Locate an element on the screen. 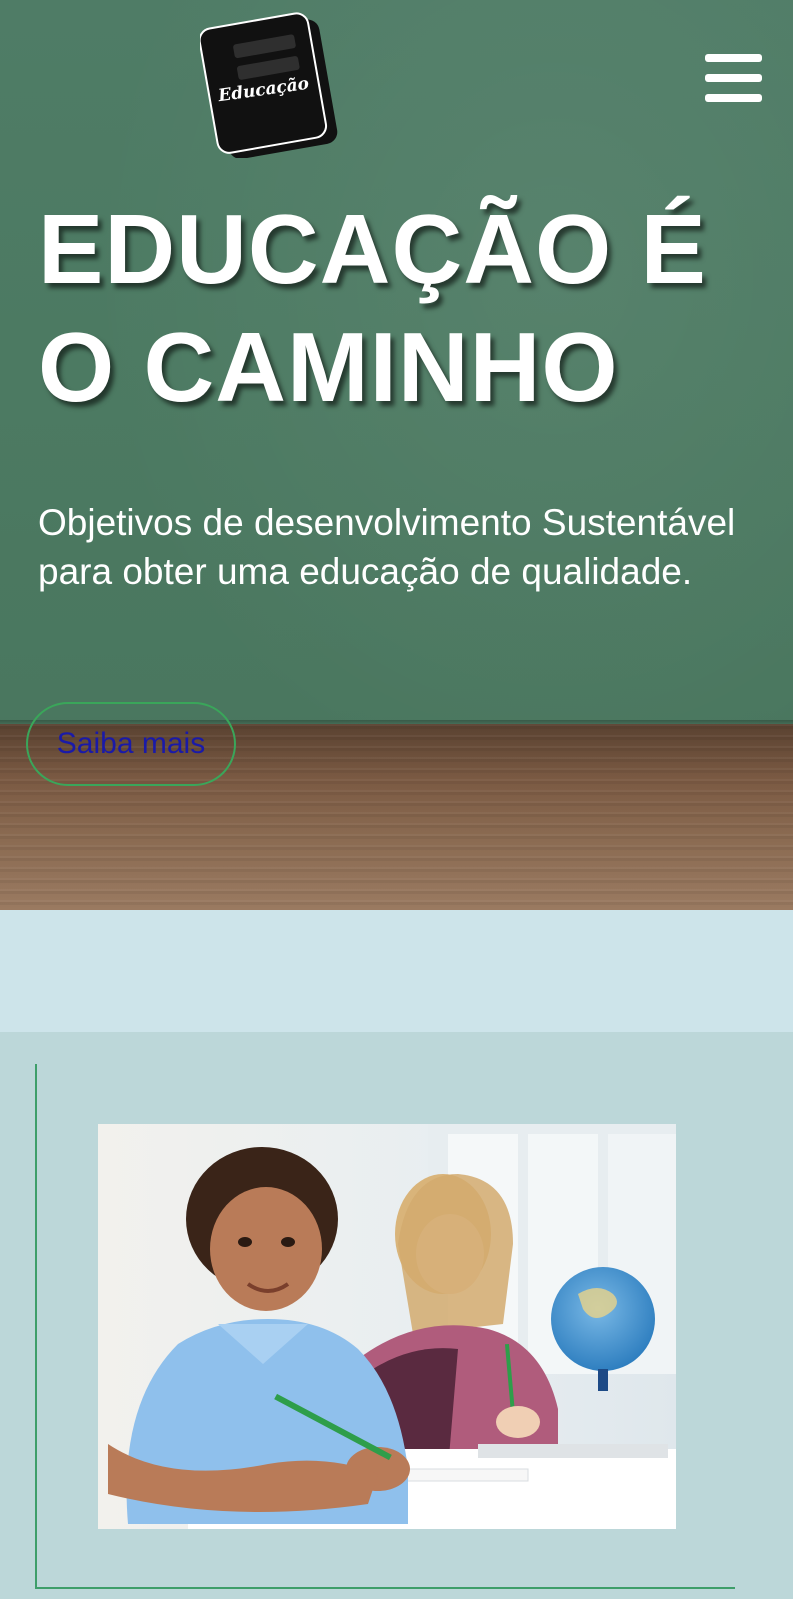 The height and width of the screenshot is (1599, 793). frame-line-bottom is located at coordinates (385, 1588).